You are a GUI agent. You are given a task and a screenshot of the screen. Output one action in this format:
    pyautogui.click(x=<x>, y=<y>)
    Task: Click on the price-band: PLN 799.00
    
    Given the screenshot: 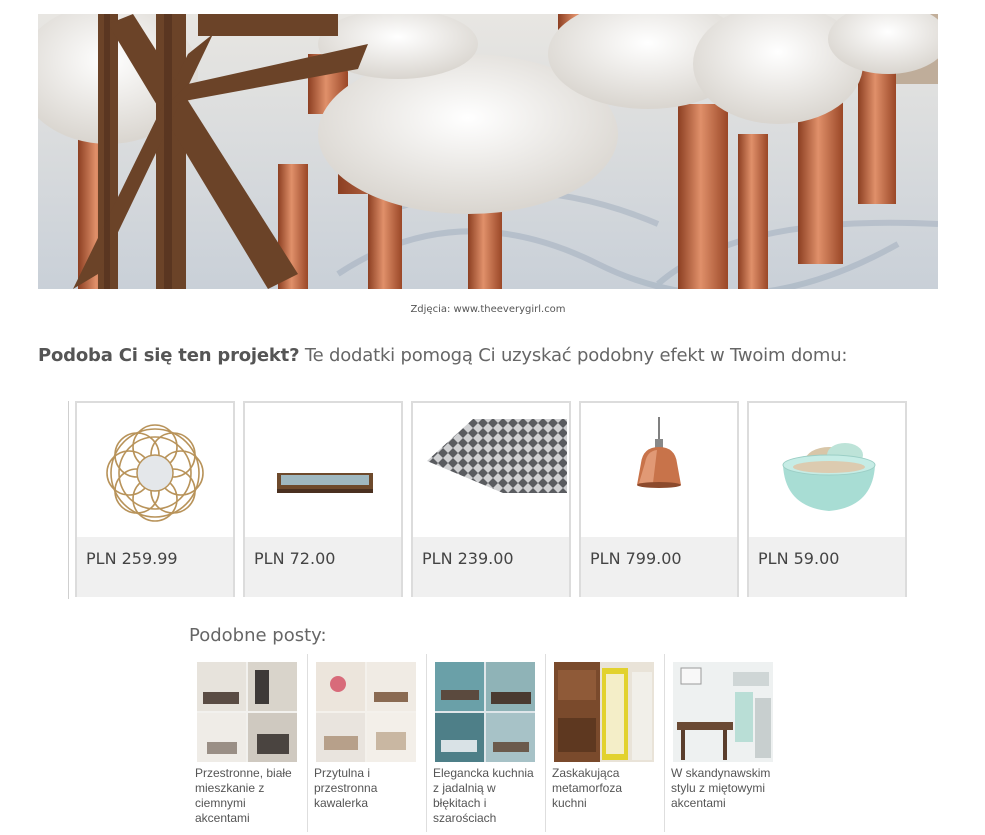 What is the action you would take?
    pyautogui.click(x=659, y=567)
    